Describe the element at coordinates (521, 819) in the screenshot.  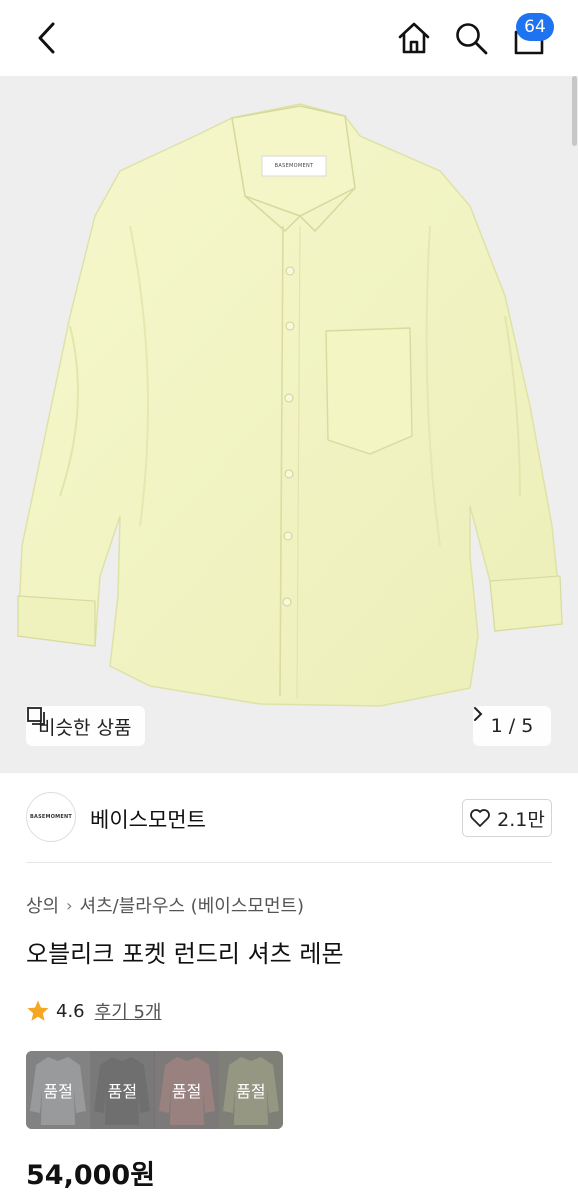
I see `like-count: 2.1만` at that location.